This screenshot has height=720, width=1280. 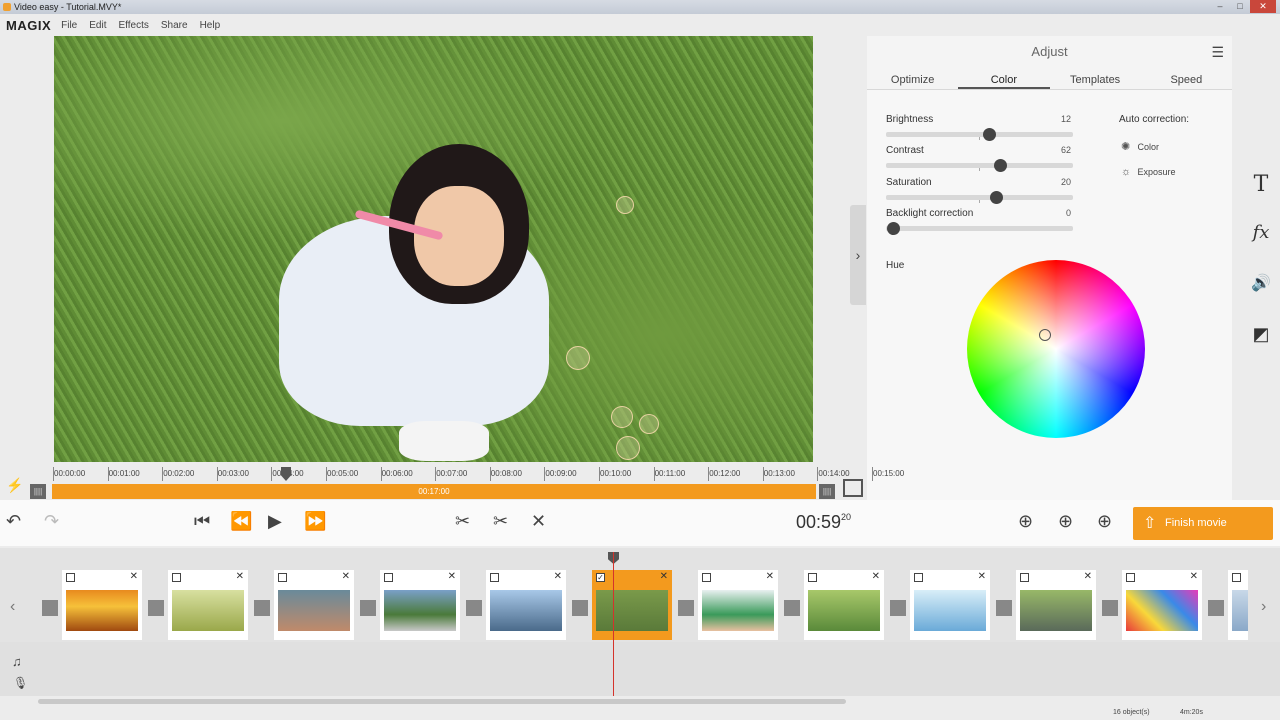 What do you see at coordinates (1203, 523) in the screenshot?
I see `finish-movie-button: ⇧ Finish movie` at bounding box center [1203, 523].